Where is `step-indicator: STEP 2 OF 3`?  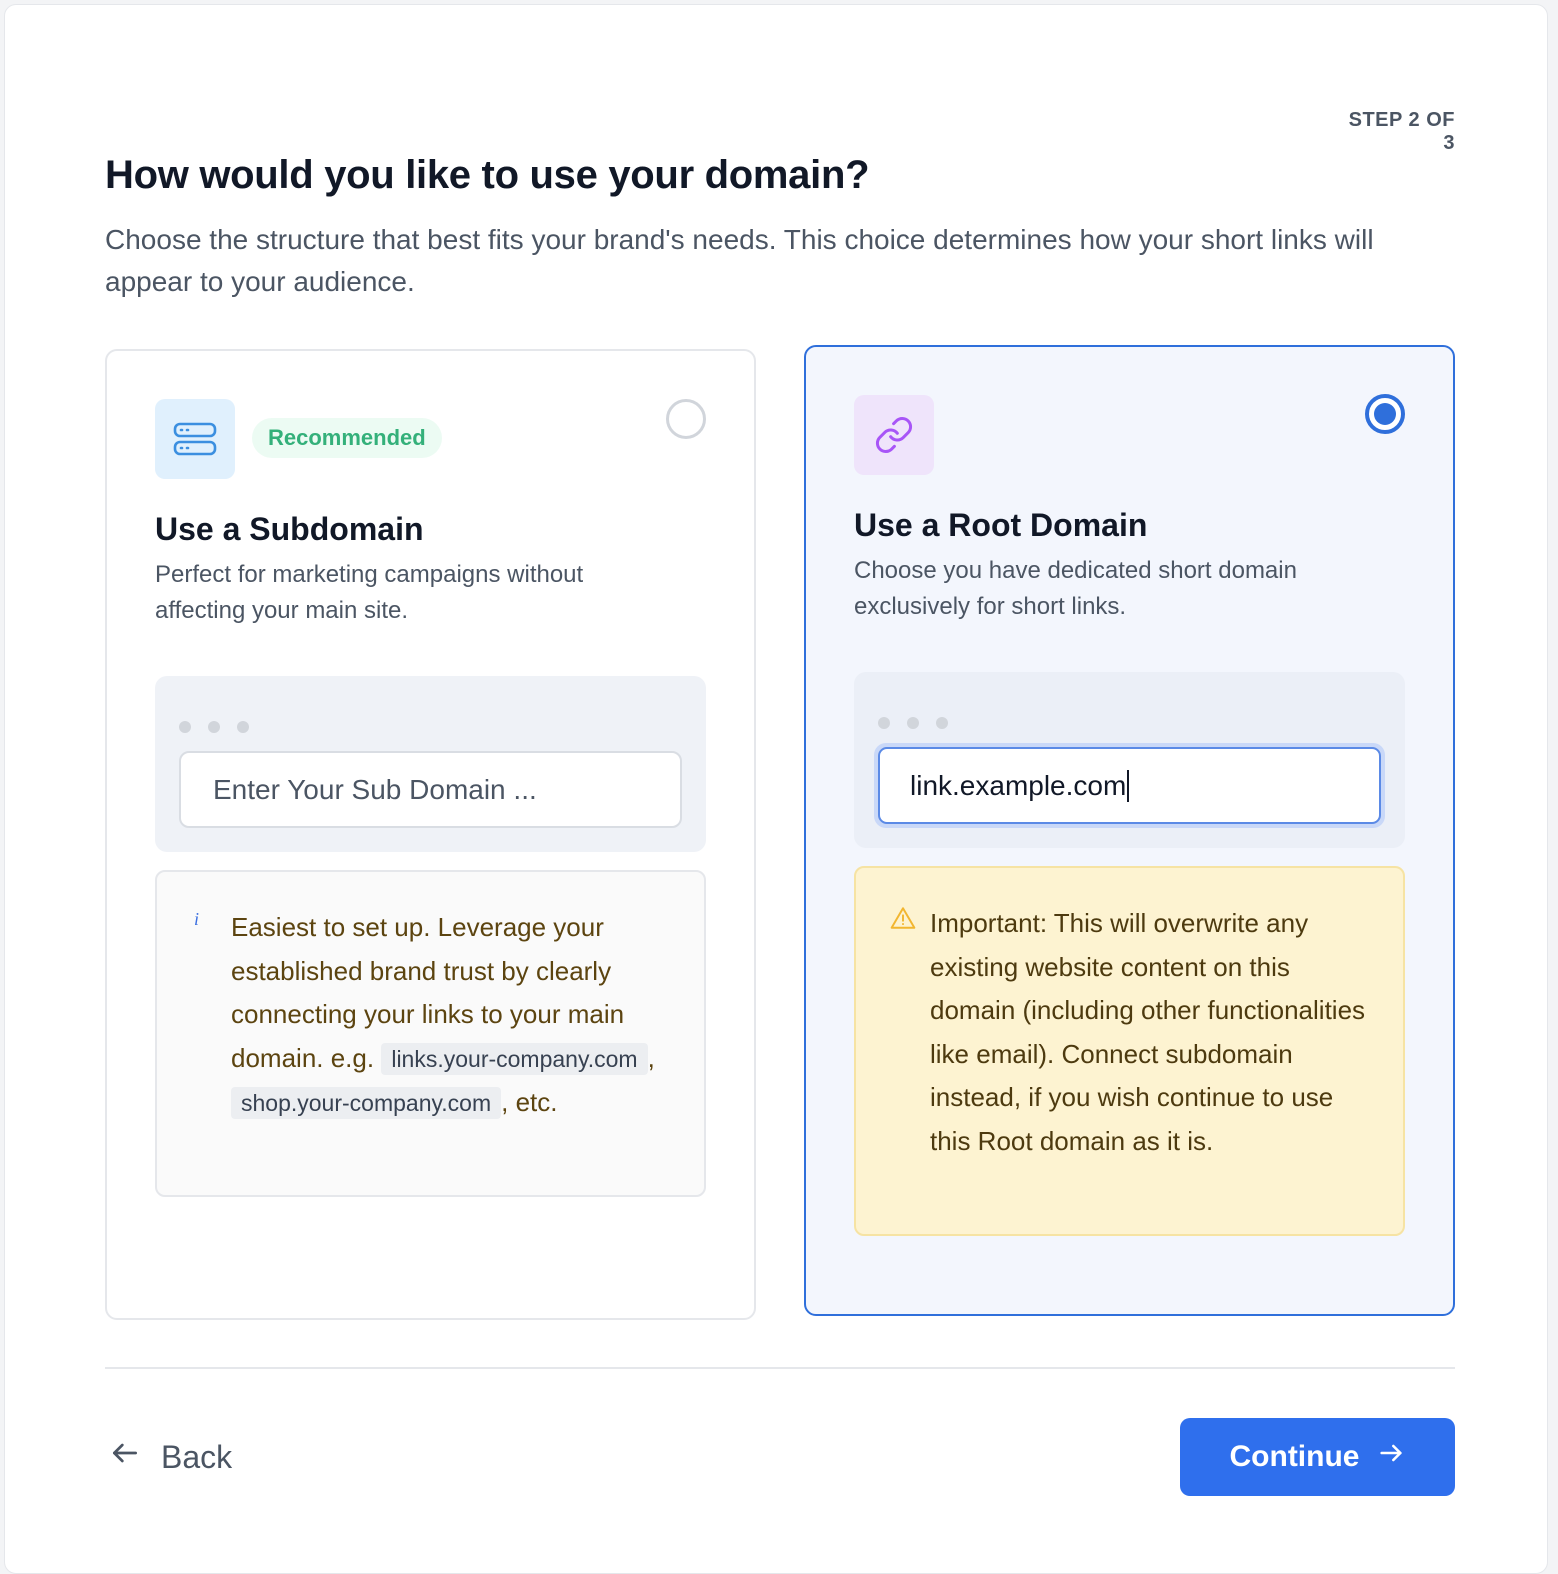
step-indicator: STEP 2 OF 3 is located at coordinates (1401, 131).